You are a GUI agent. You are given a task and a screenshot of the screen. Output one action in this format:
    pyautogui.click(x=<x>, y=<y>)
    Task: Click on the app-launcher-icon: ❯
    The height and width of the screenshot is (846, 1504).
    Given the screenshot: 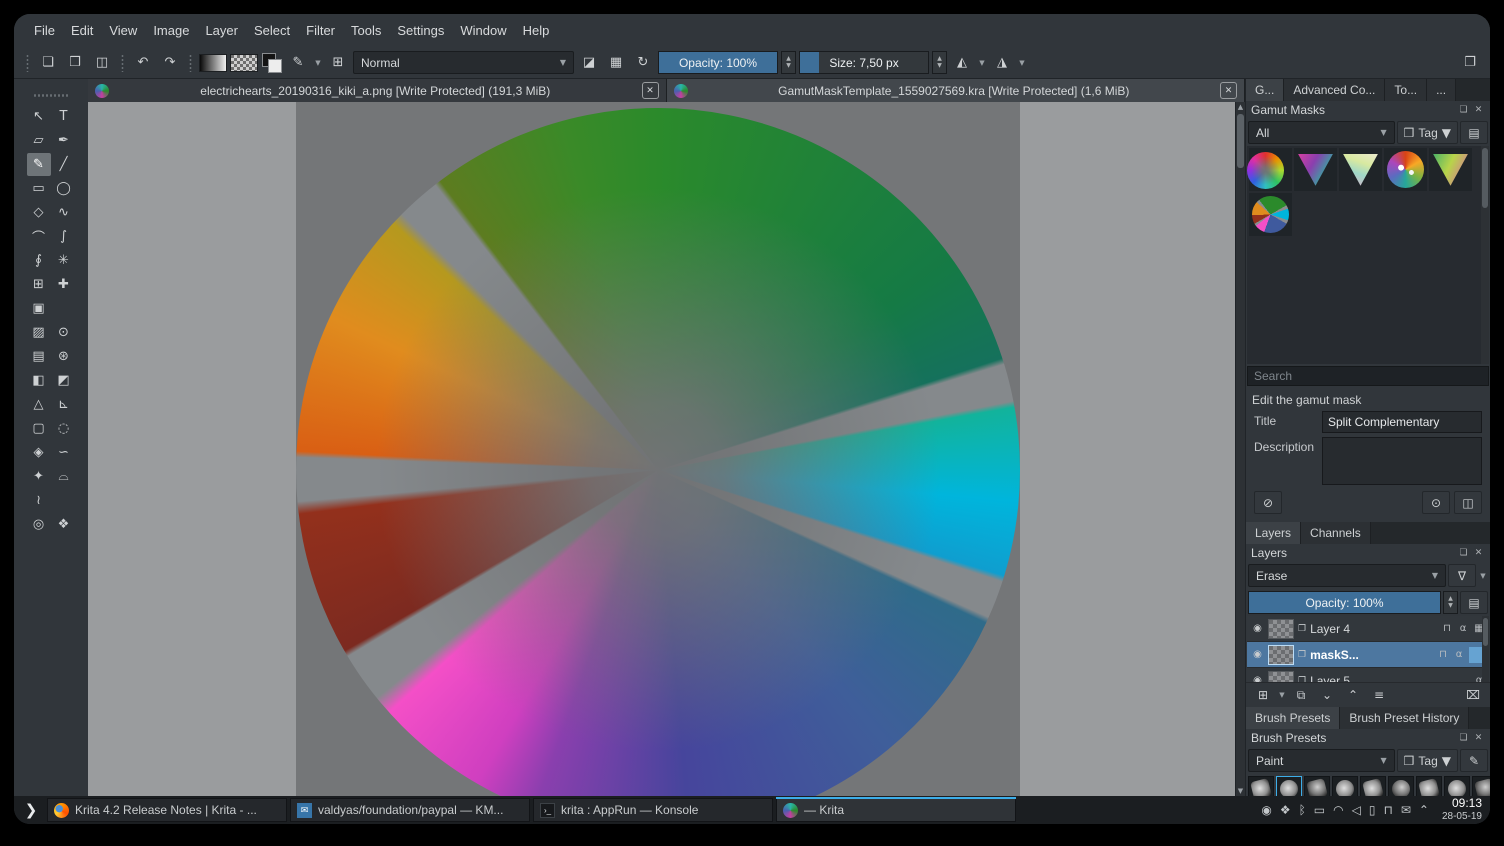 What is the action you would take?
    pyautogui.click(x=31, y=810)
    